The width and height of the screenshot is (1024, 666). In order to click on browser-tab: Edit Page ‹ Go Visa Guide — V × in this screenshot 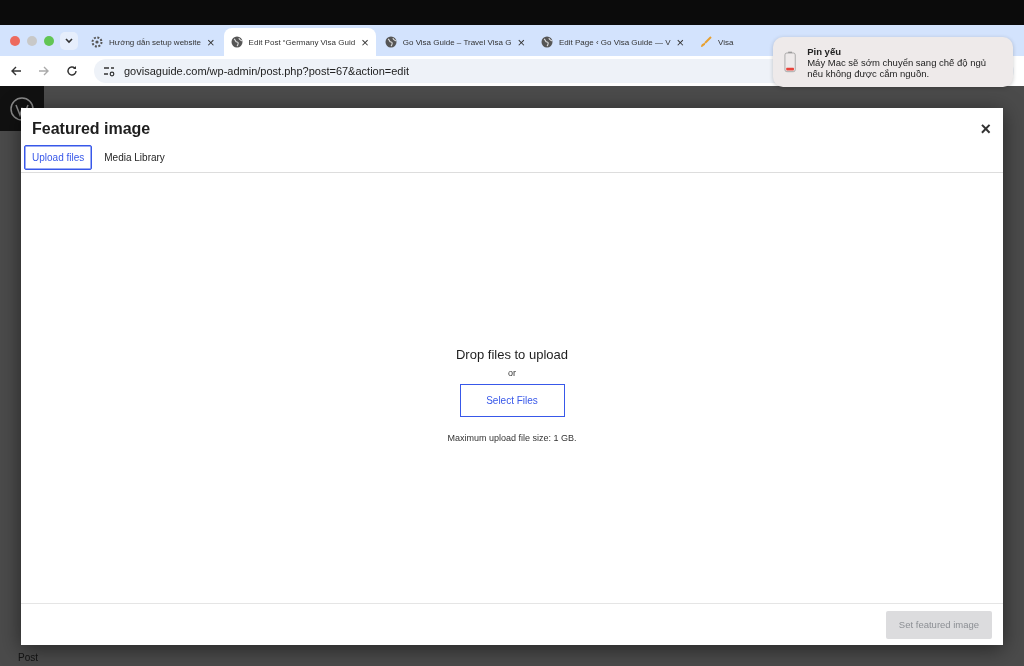, I will do `click(613, 42)`.